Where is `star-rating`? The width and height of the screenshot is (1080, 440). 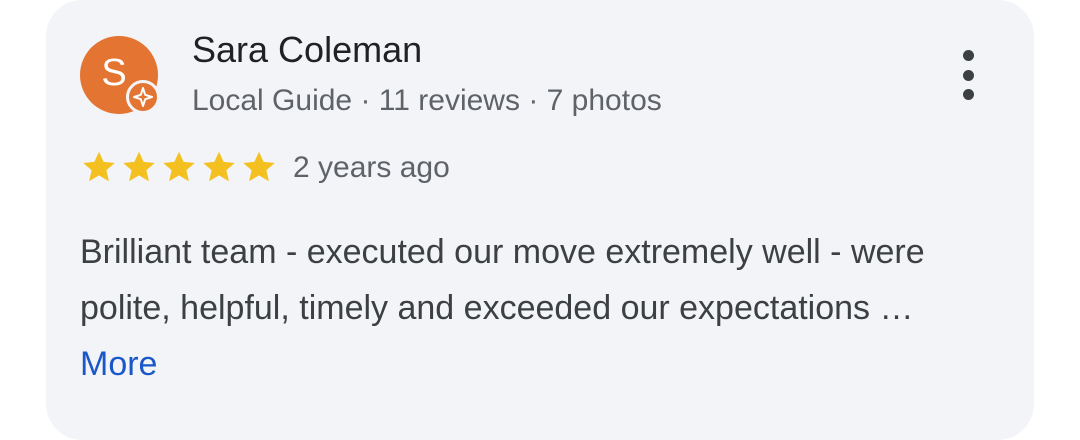
star-rating is located at coordinates (179, 167).